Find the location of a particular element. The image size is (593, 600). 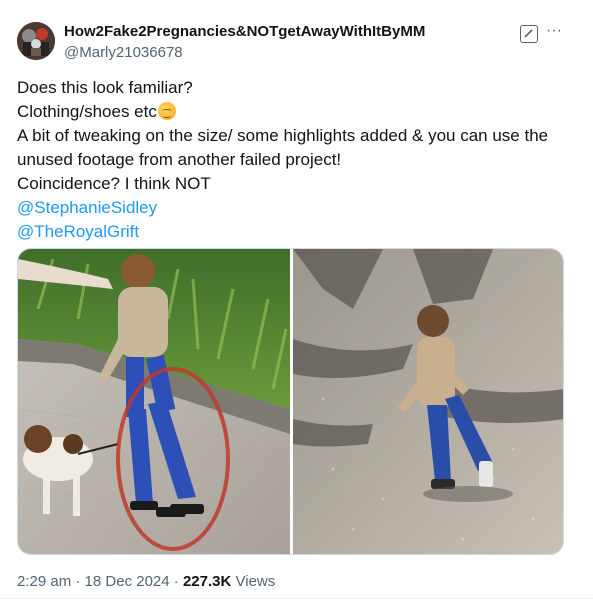

views-label: Views is located at coordinates (253, 581).